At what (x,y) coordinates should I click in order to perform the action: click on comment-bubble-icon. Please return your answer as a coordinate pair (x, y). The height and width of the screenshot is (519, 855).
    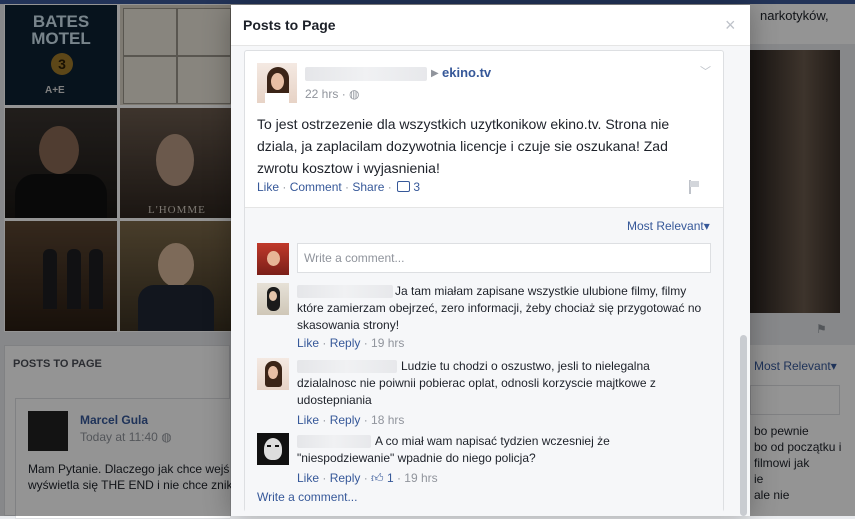
    Looking at the image, I should click on (404, 186).